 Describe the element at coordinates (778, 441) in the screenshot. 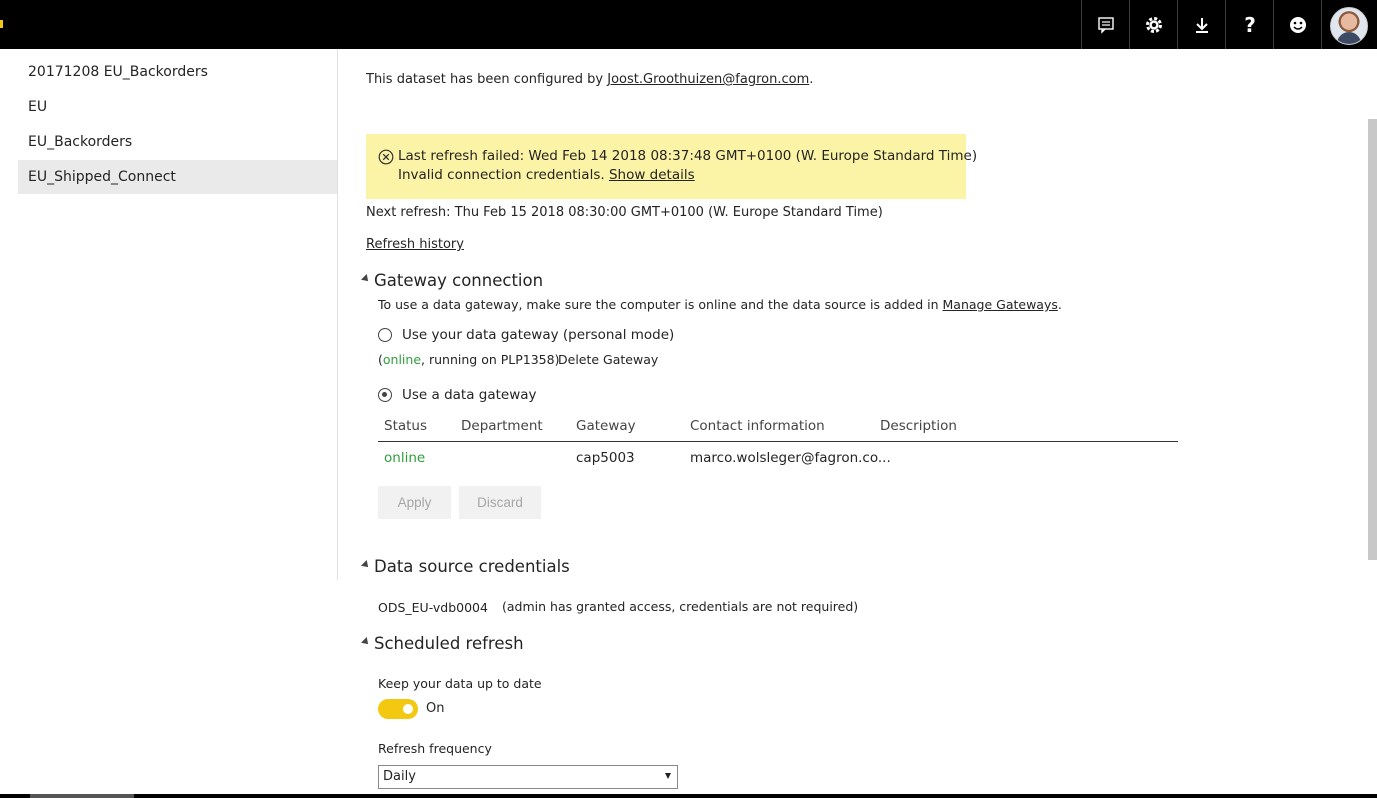

I see `table-header-divider` at that location.